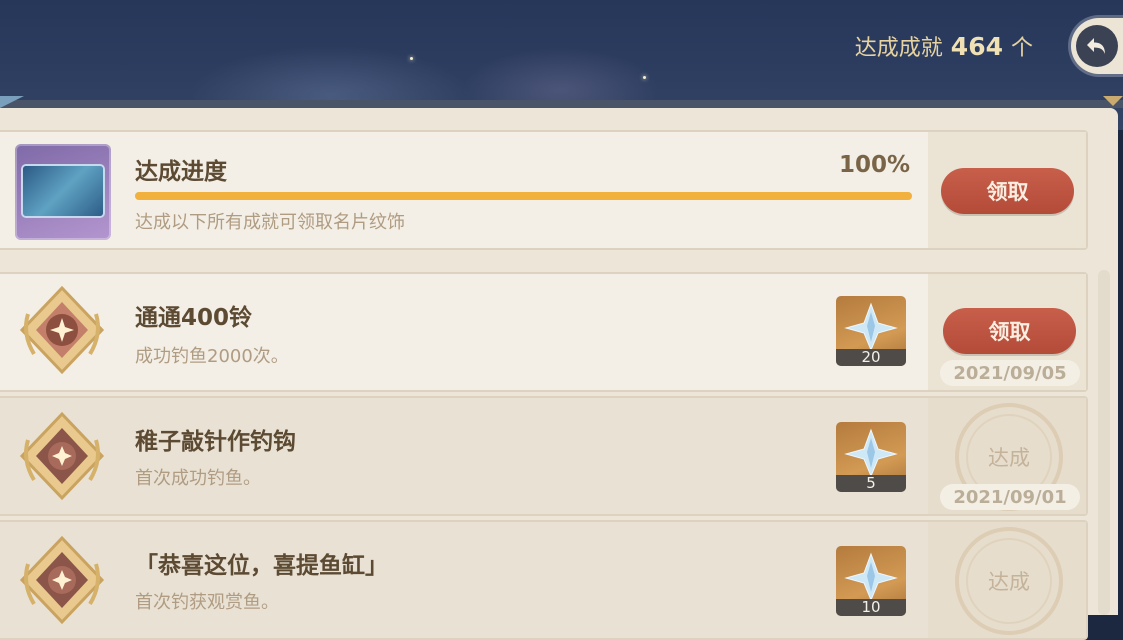  I want to click on claim-reward-button: 领取, so click(1009, 331).